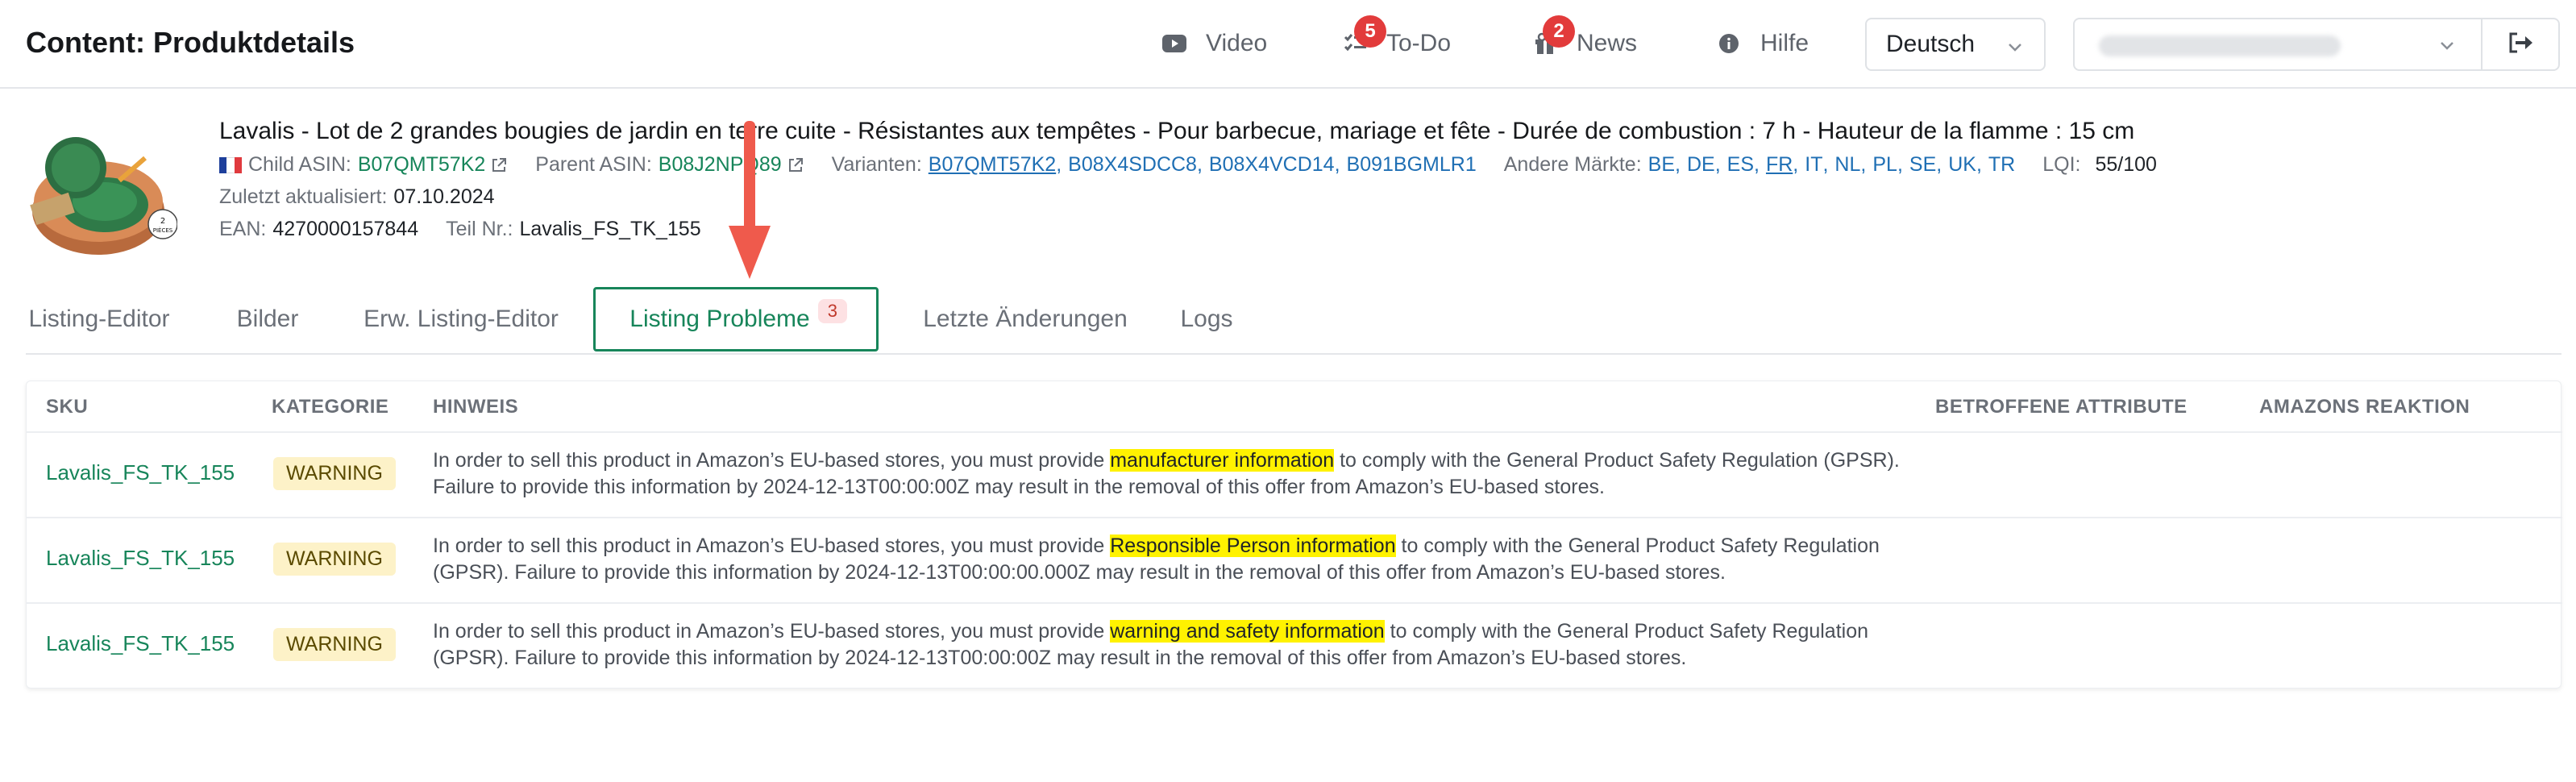 The width and height of the screenshot is (2576, 782). What do you see at coordinates (1847, 165) in the screenshot?
I see `market-link-nl: NL` at bounding box center [1847, 165].